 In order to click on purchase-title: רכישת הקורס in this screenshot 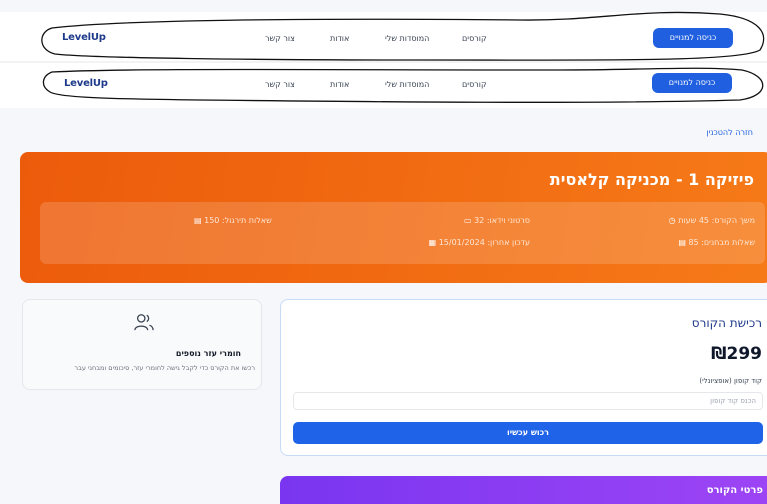, I will do `click(726, 323)`.